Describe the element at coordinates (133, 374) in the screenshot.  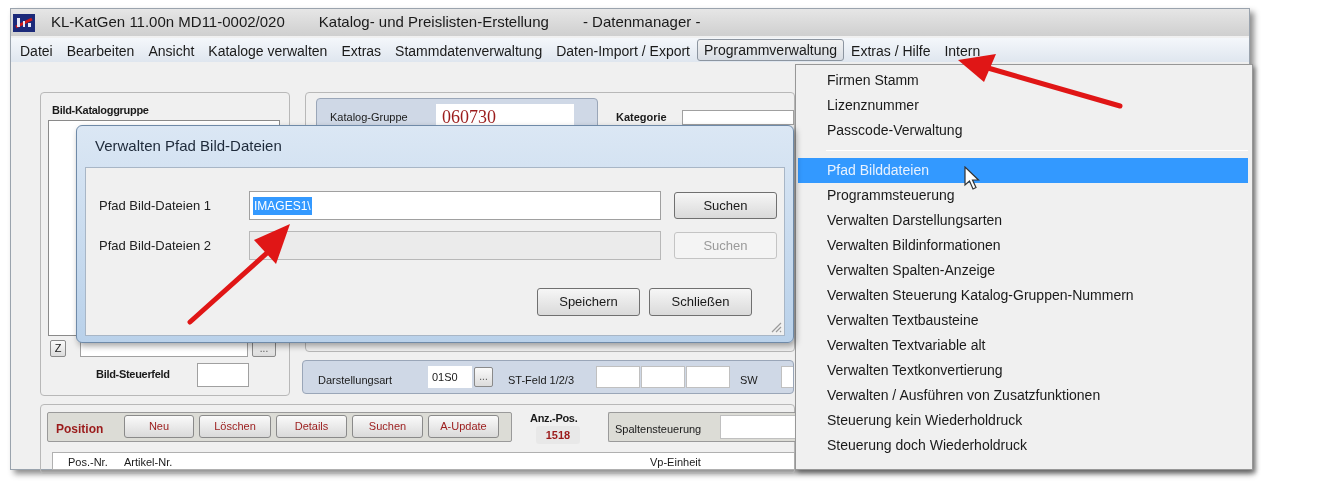
I see `field-label: Bild-Steuerfeld` at that location.